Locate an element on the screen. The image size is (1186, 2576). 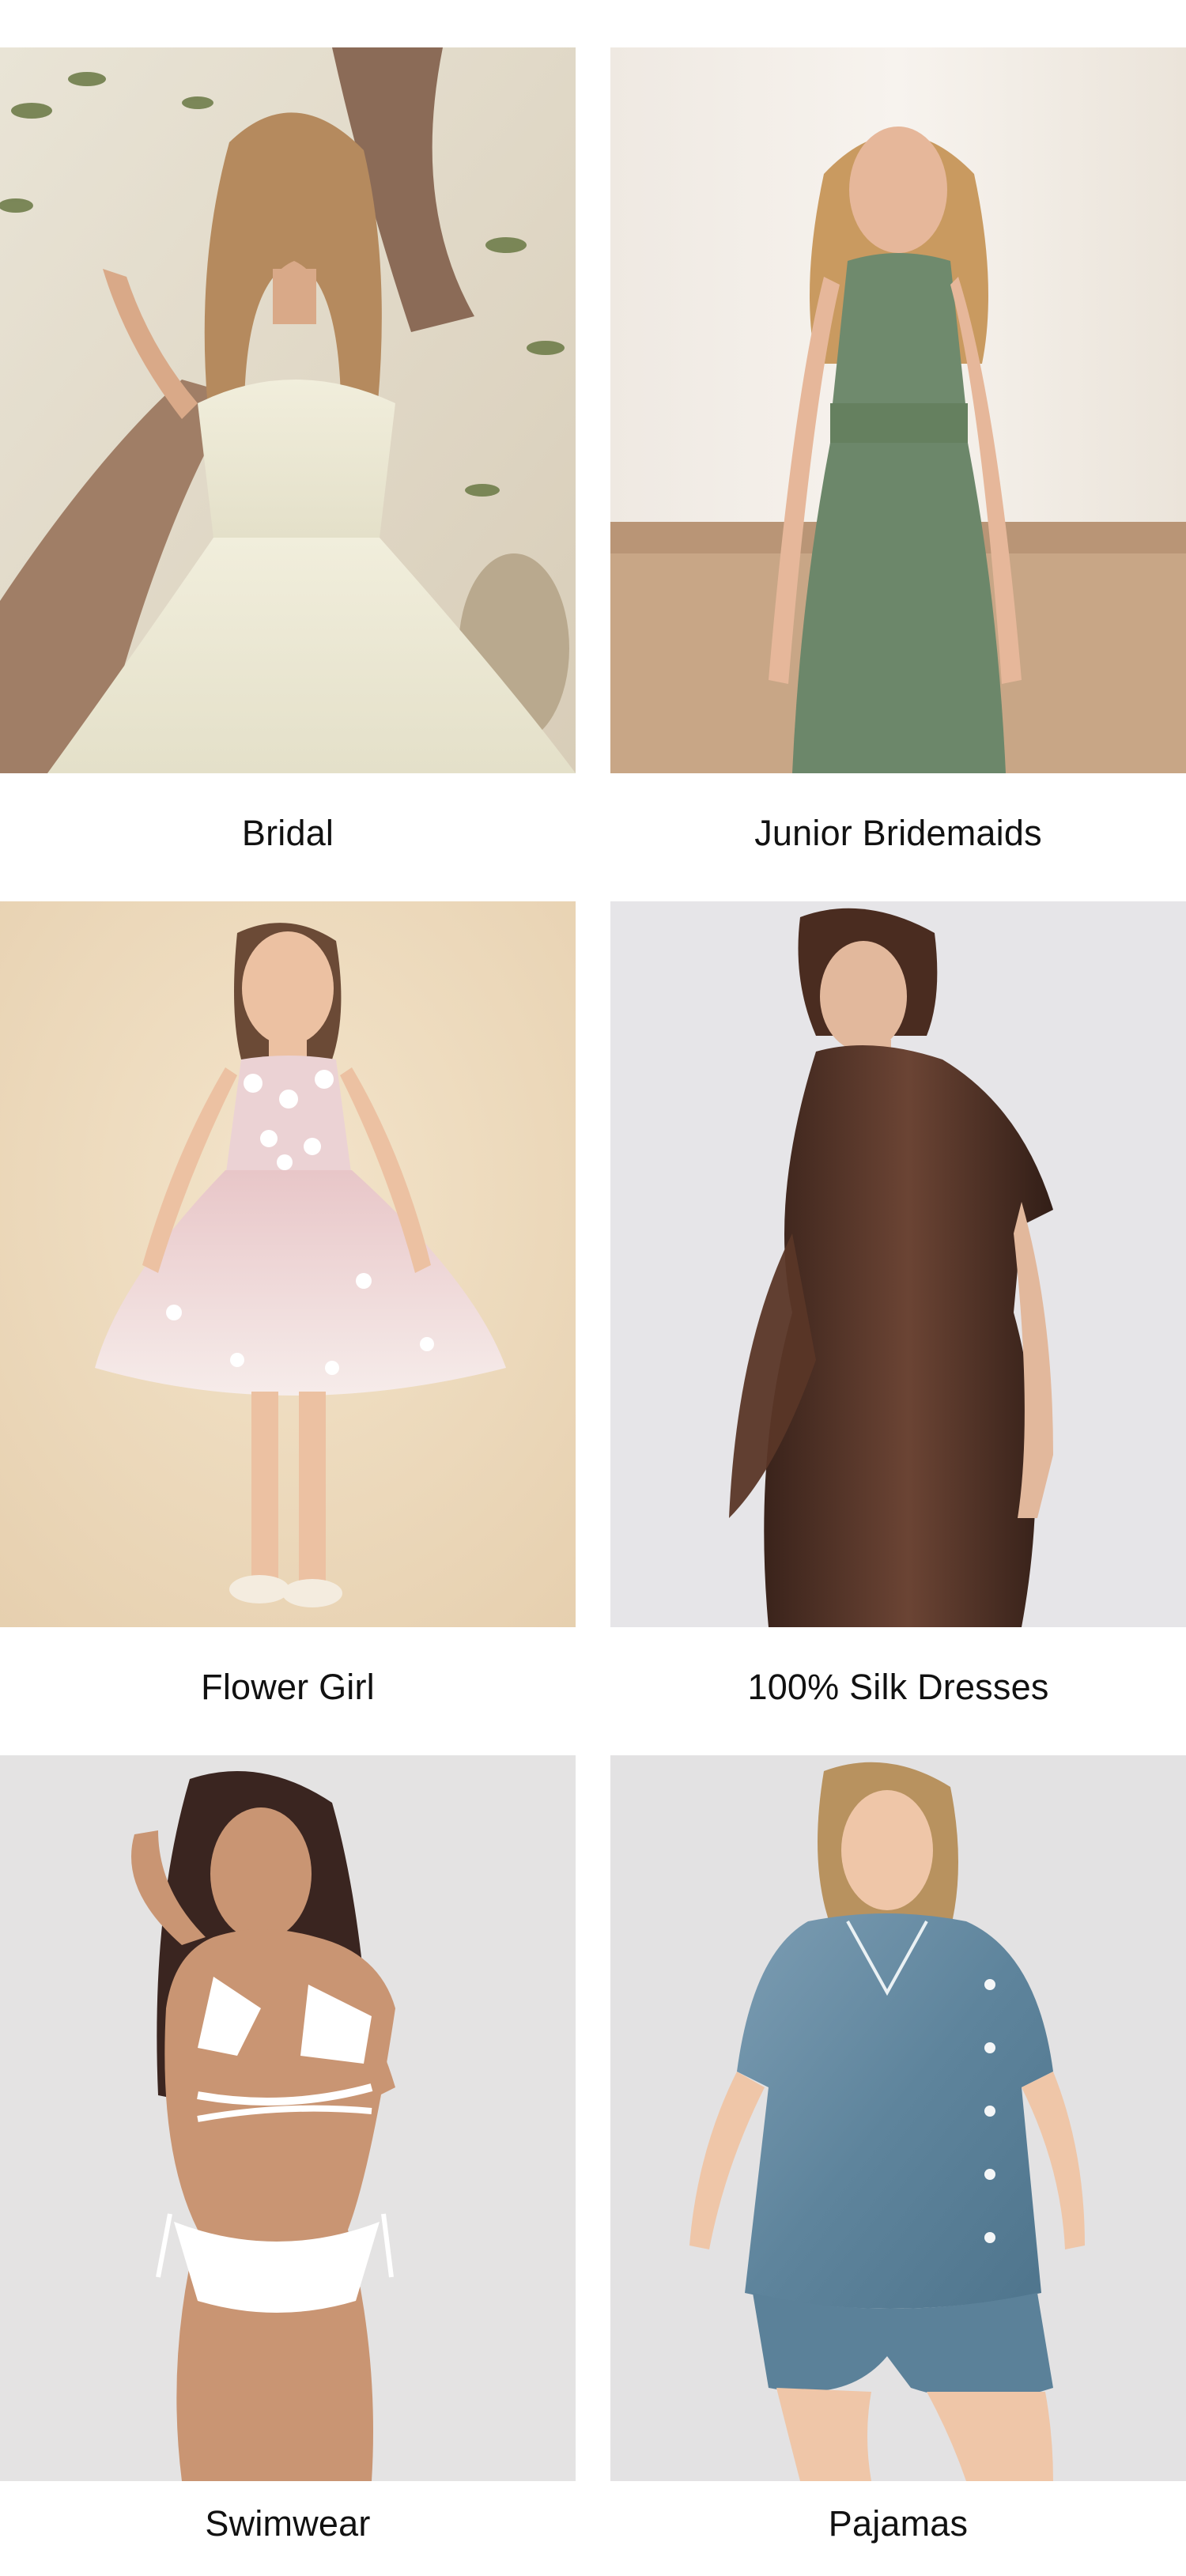
category-label: Bridal is located at coordinates (288, 837).